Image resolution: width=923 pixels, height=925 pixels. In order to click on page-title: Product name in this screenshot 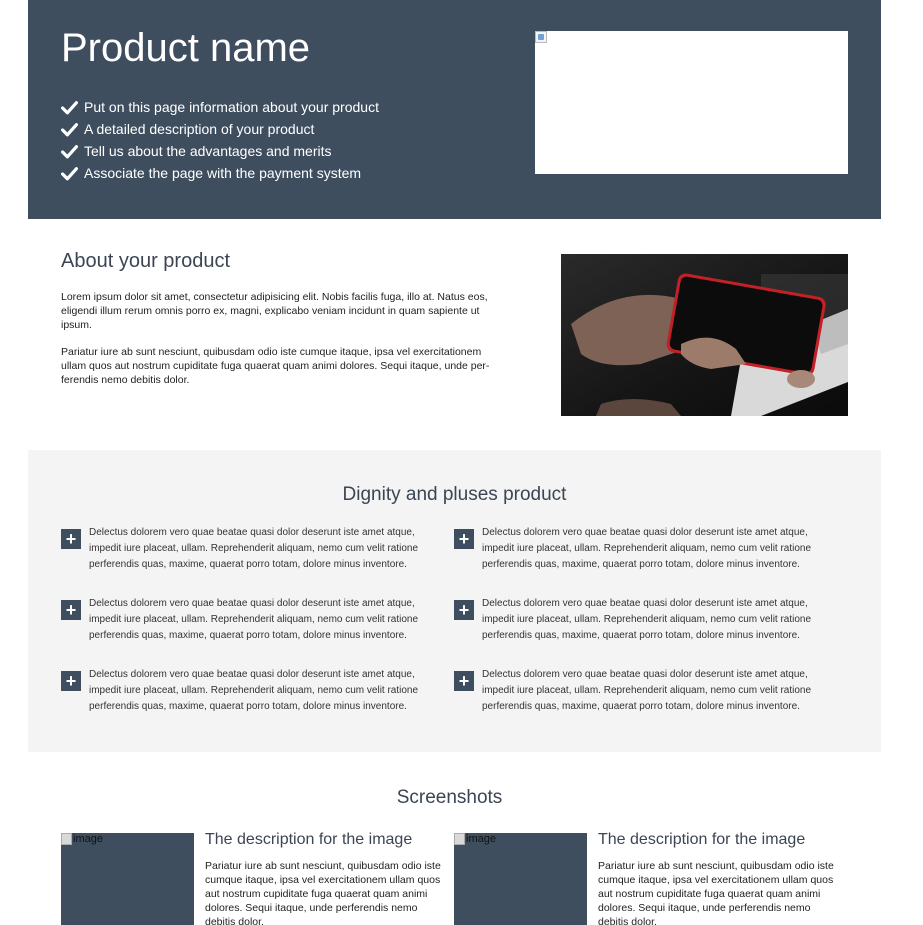, I will do `click(186, 48)`.